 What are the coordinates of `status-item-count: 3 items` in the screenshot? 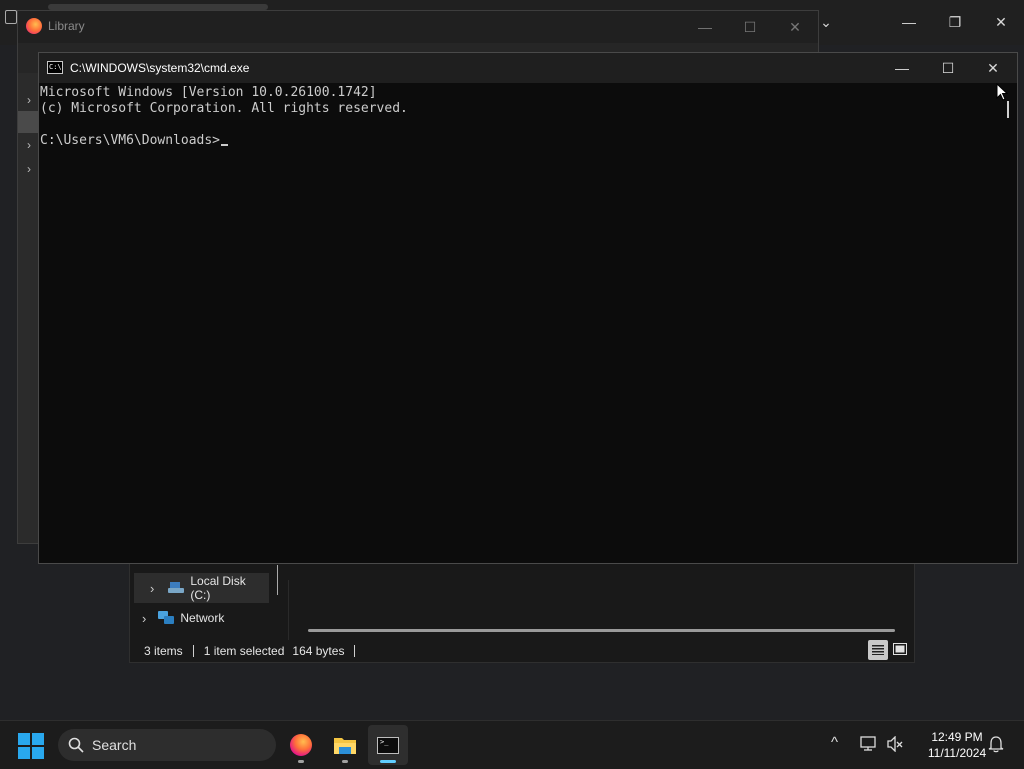 It's located at (163, 651).